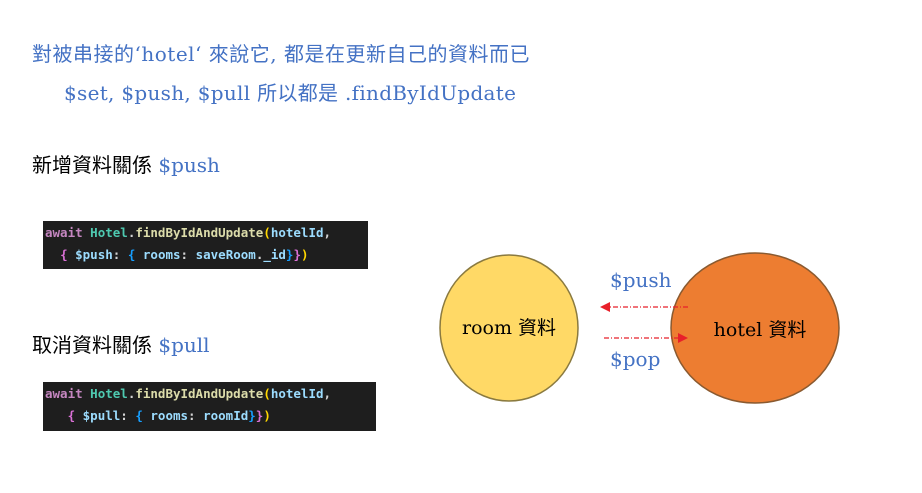 This screenshot has height=493, width=922. Describe the element at coordinates (290, 93) in the screenshot. I see `intro-line-2: $set, $push, $pull 所以都是 .findByIdUpdate` at that location.